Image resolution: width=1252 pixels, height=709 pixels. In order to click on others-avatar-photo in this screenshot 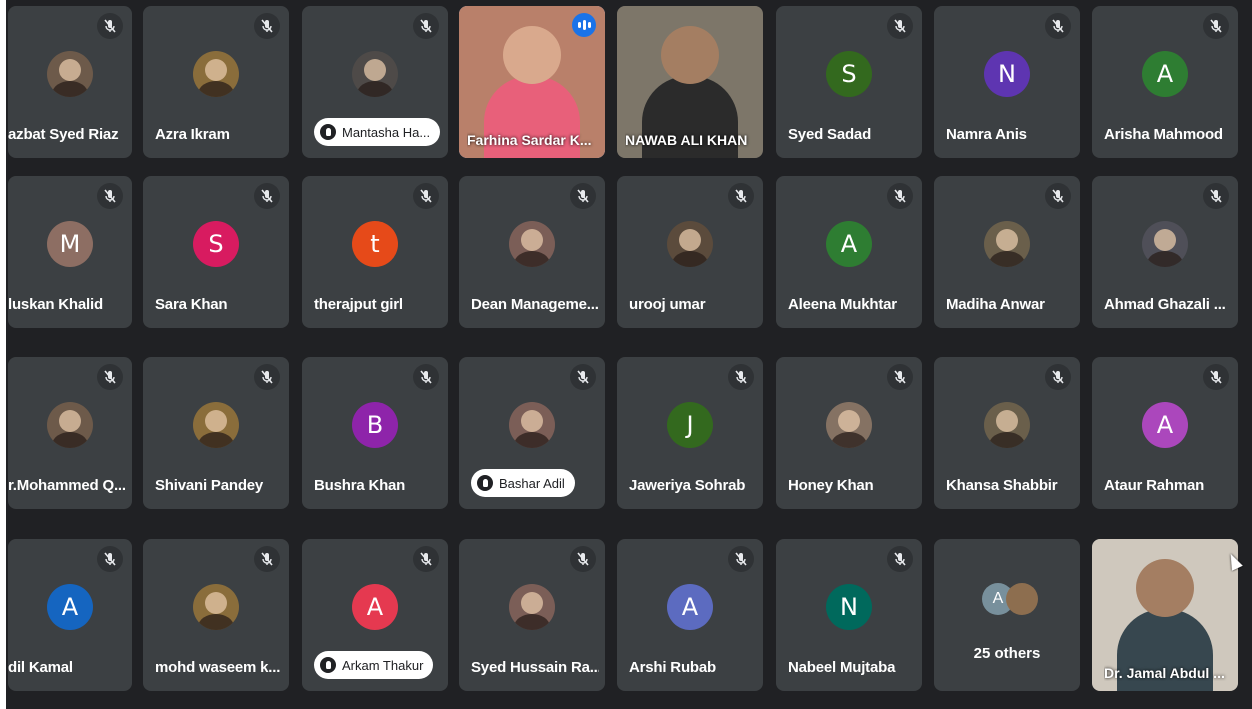, I will do `click(1022, 599)`.